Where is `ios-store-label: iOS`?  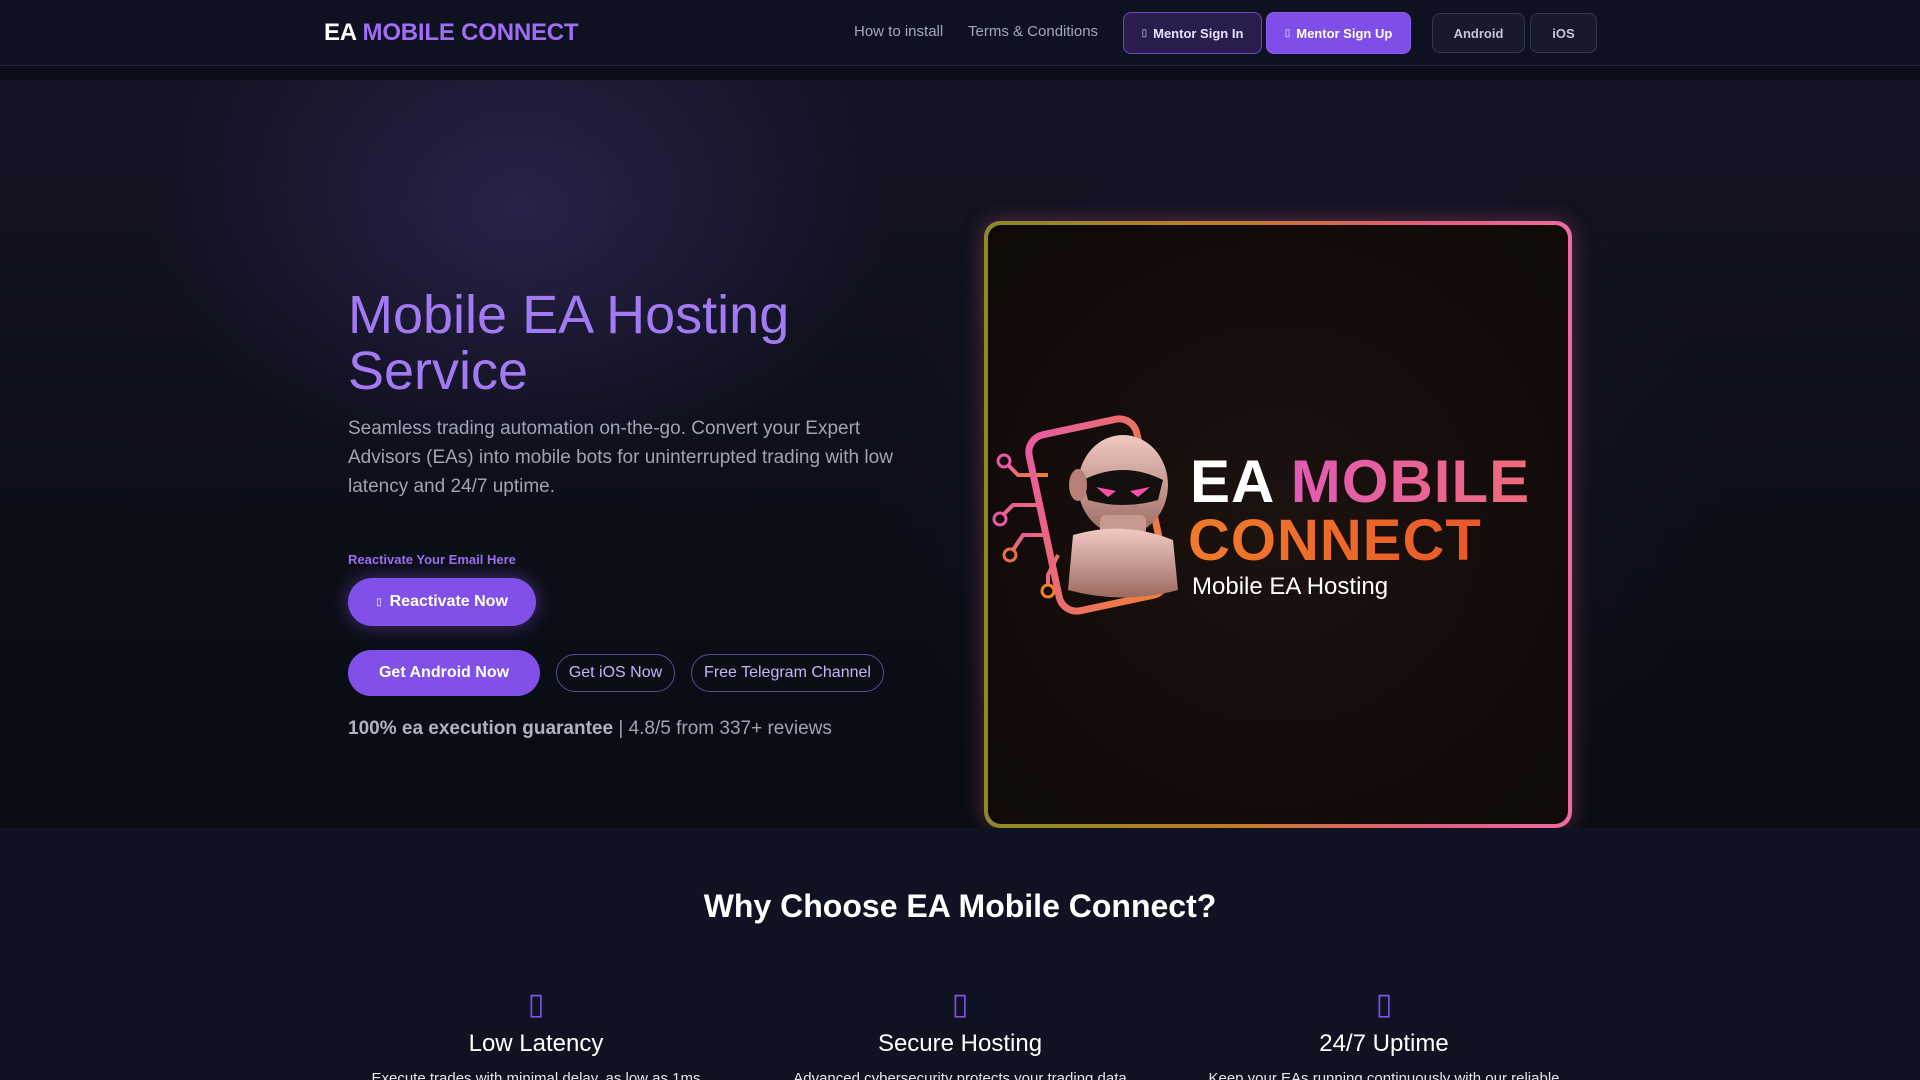 ios-store-label: iOS is located at coordinates (1563, 33).